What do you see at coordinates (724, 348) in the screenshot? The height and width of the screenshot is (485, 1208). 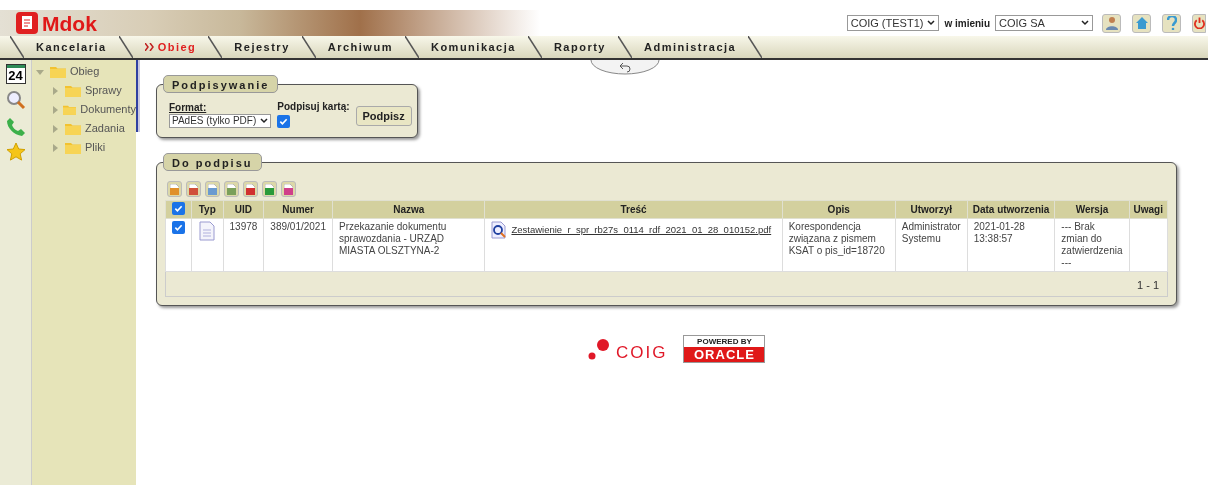 I see `oracle-badge: POWERED BY ORACLE` at bounding box center [724, 348].